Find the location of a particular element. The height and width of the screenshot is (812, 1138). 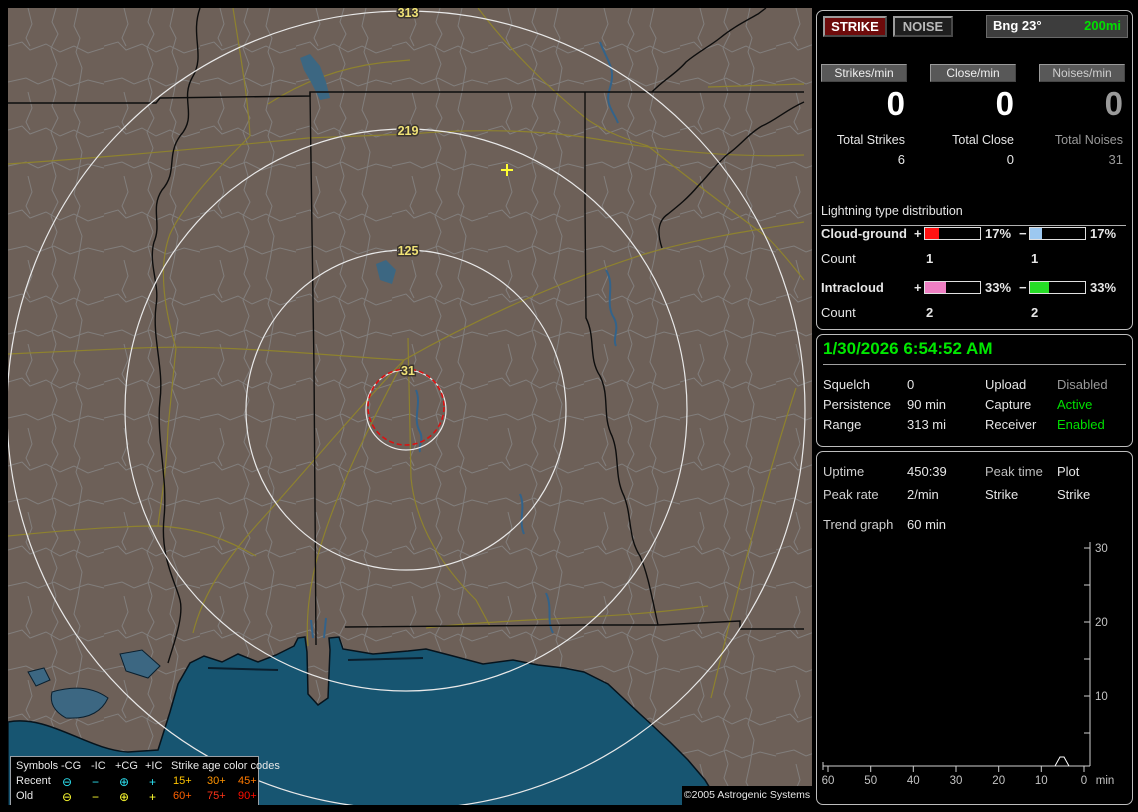

copyright: ©2005 Astrogenic Systems is located at coordinates (747, 795).